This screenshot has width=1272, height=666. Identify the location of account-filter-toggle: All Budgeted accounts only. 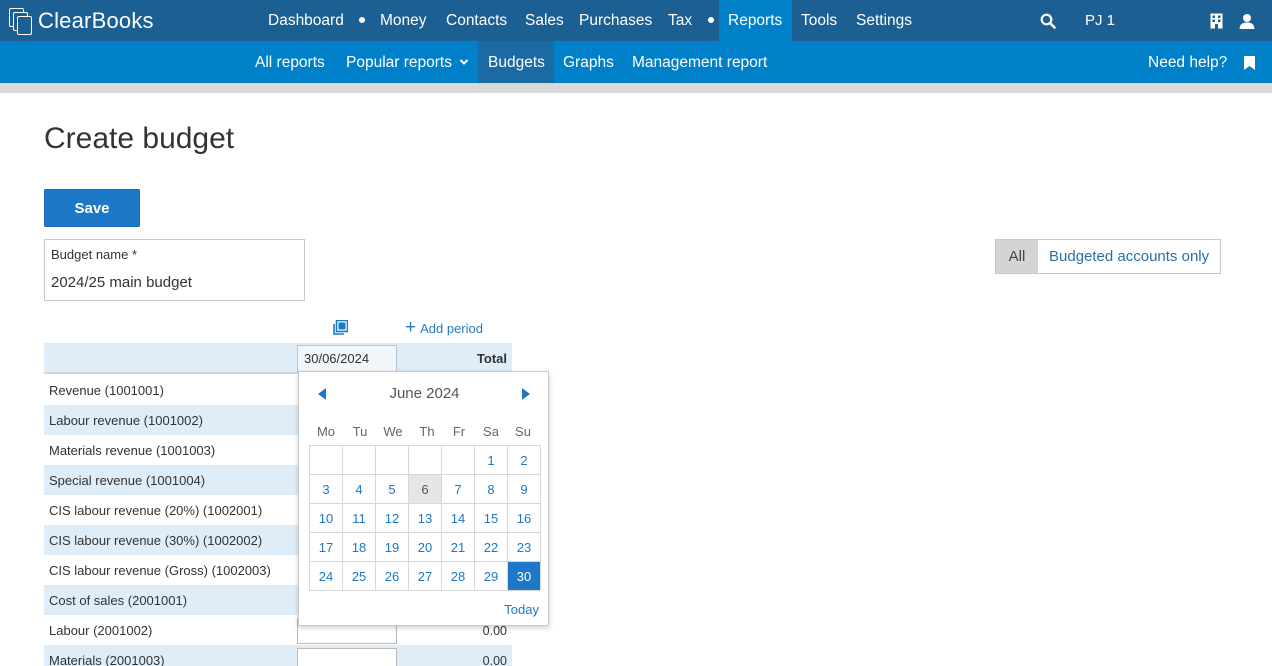
(1108, 256).